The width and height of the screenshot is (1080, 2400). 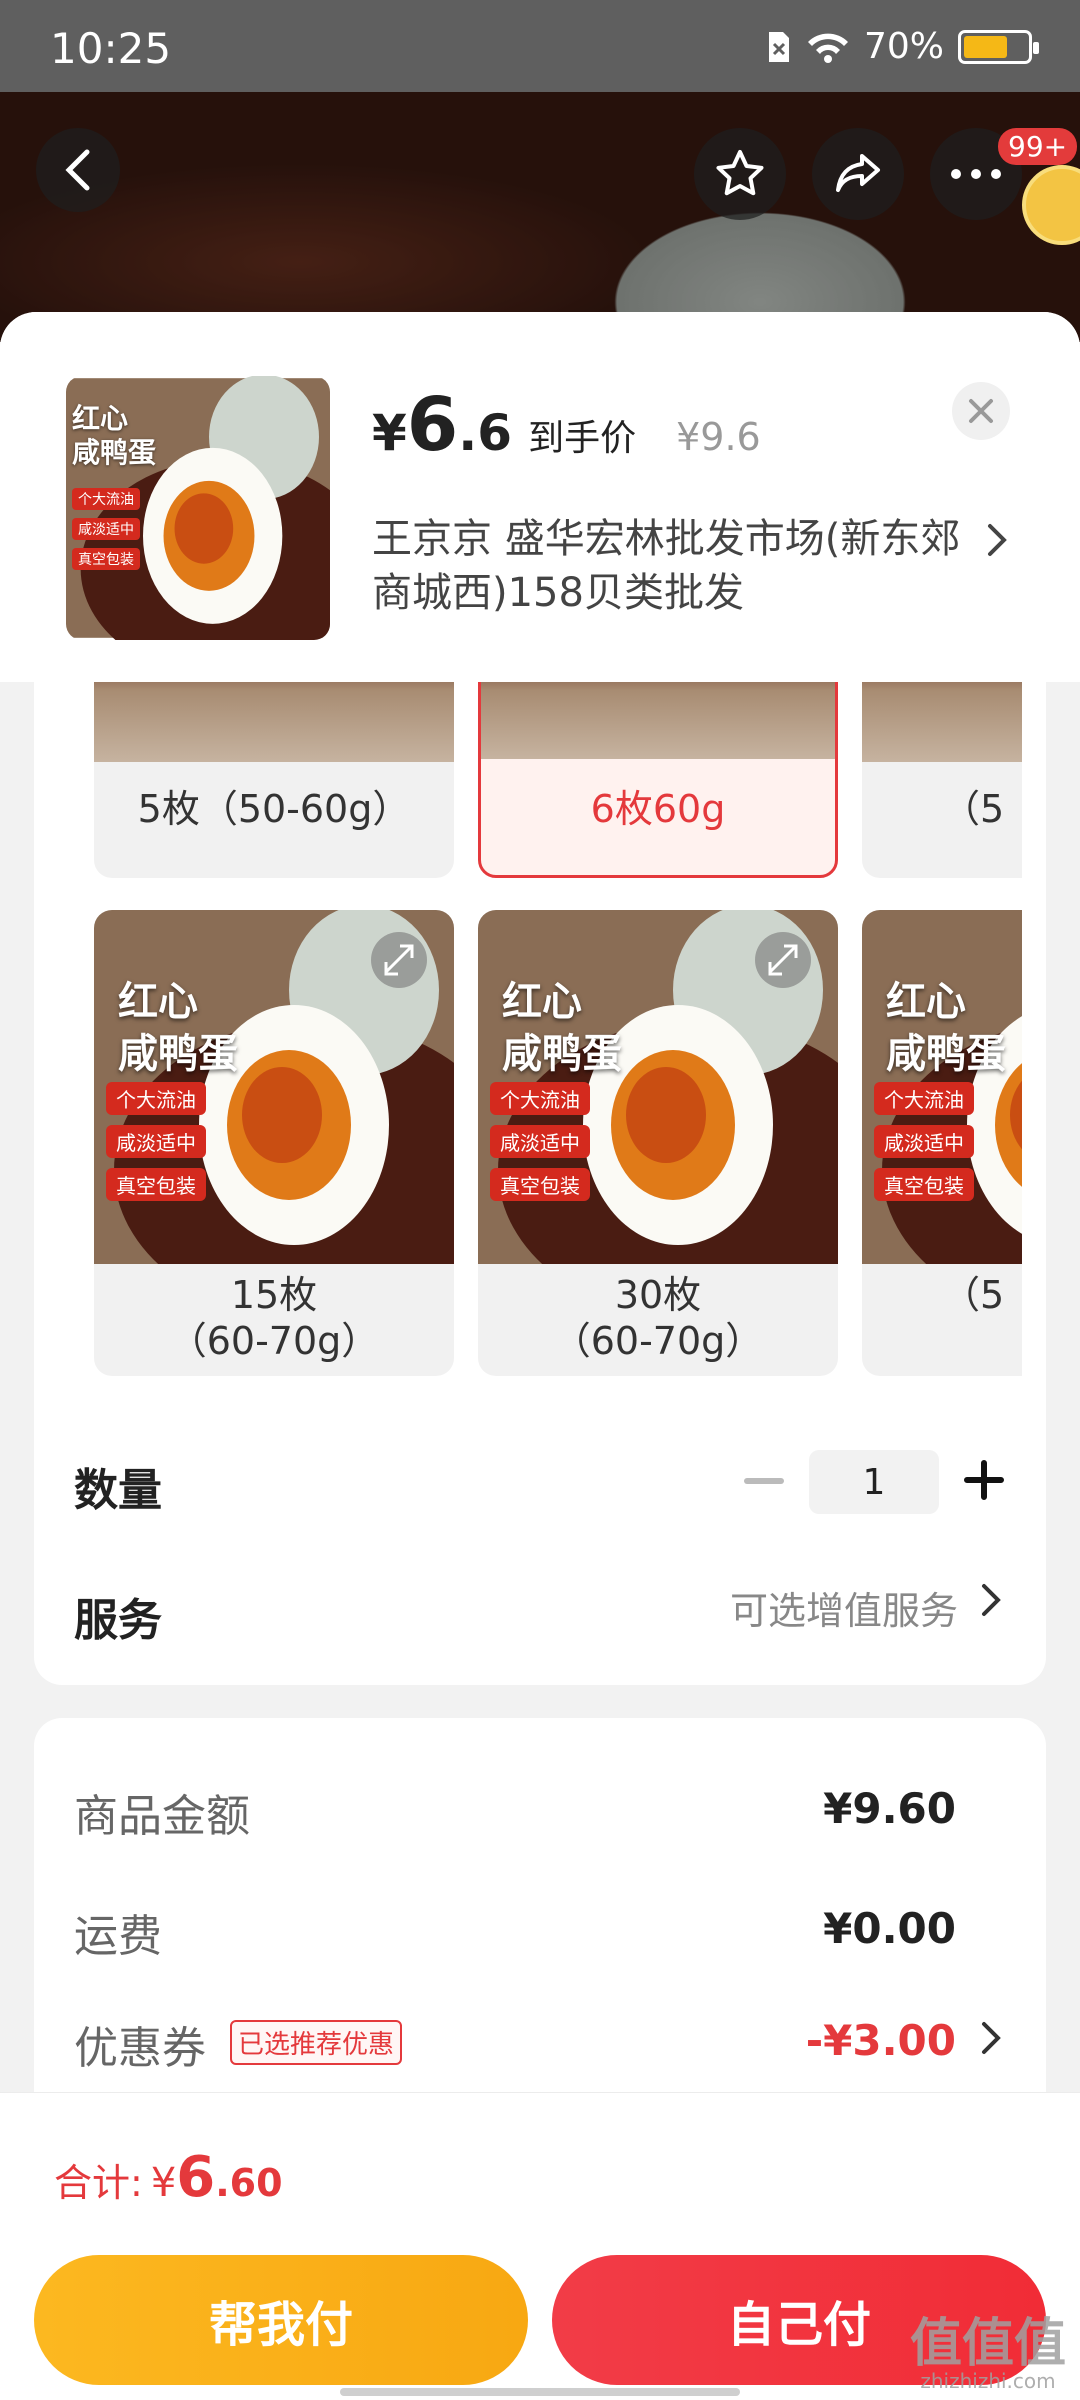 I want to click on quantity-input: 1, so click(x=874, y=1482).